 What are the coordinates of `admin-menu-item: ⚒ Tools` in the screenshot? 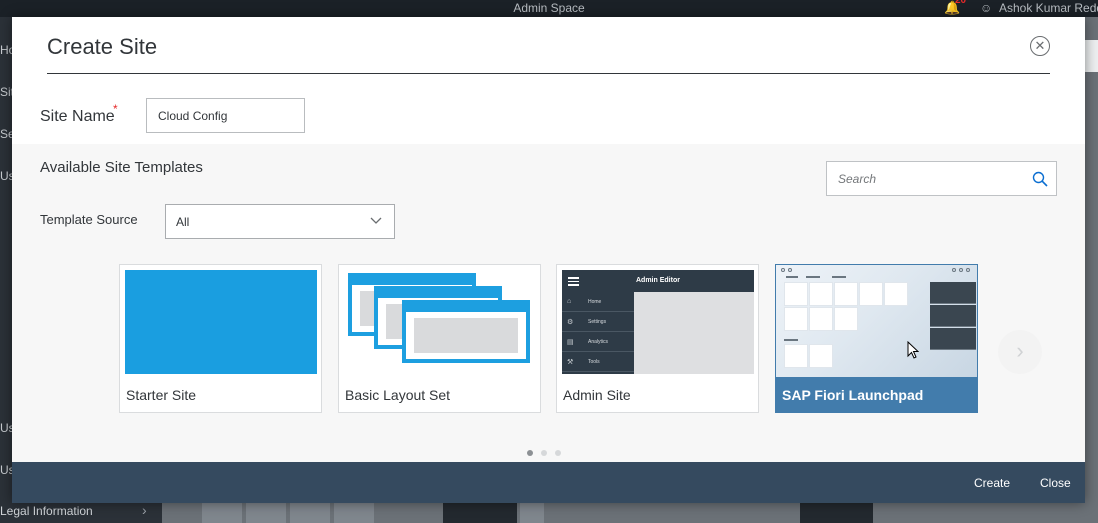 It's located at (598, 362).